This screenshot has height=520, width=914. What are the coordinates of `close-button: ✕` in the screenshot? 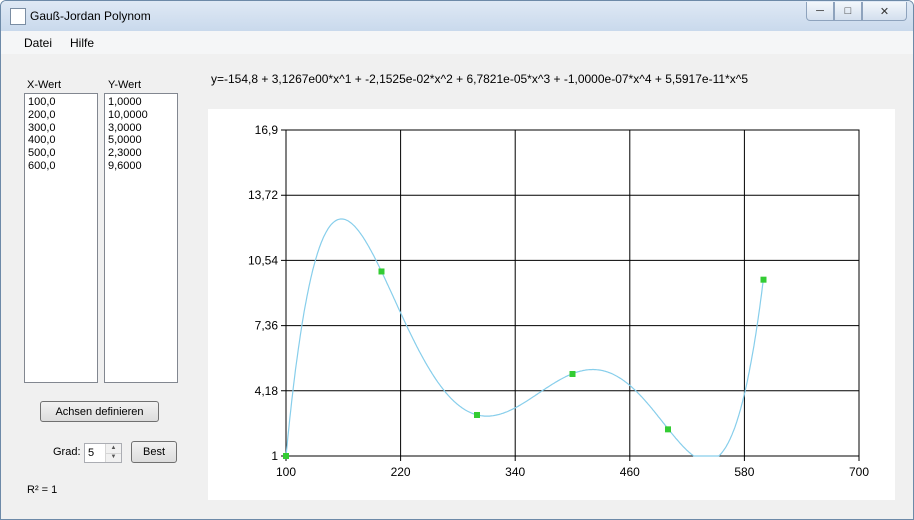 It's located at (884, 11).